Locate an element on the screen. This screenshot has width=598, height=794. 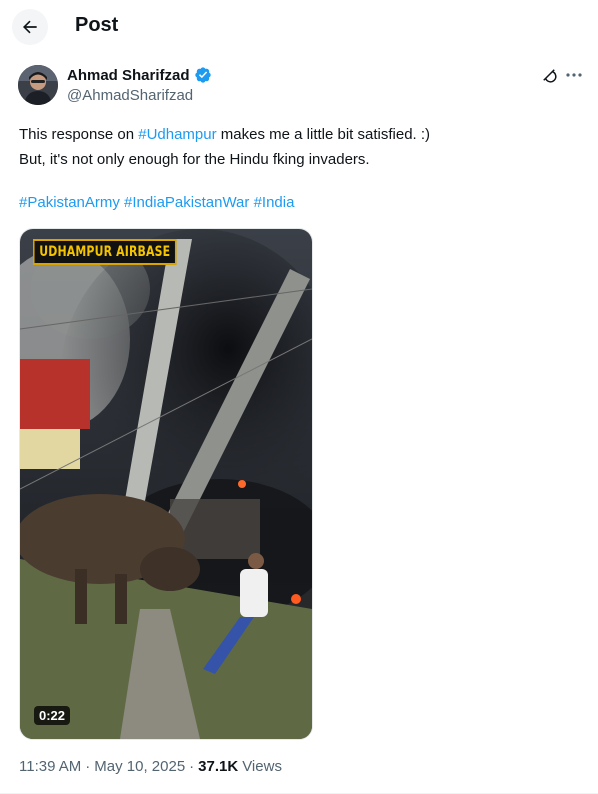
video-overlay-label: UDHAMPUR AIRBASE is located at coordinates (105, 252).